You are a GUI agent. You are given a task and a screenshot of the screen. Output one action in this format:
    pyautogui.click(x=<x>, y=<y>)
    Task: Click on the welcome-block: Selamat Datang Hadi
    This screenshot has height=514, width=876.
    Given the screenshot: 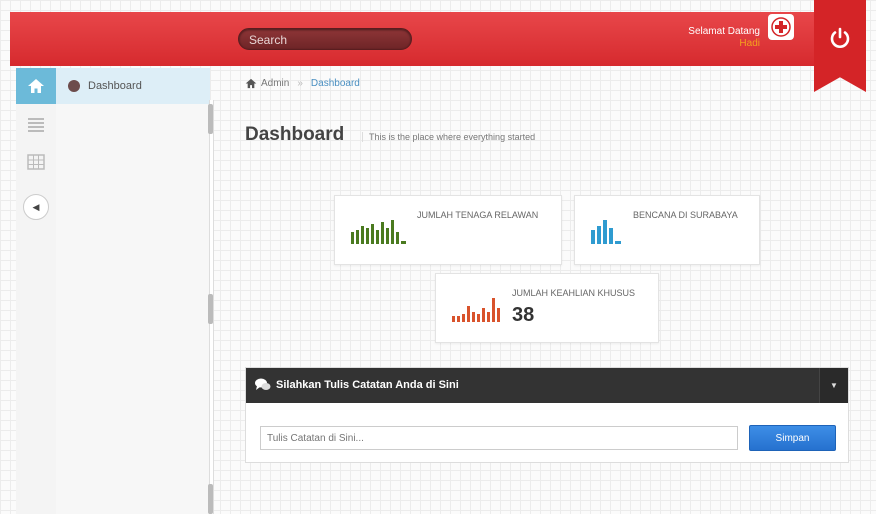 What is the action you would take?
    pyautogui.click(x=724, y=38)
    